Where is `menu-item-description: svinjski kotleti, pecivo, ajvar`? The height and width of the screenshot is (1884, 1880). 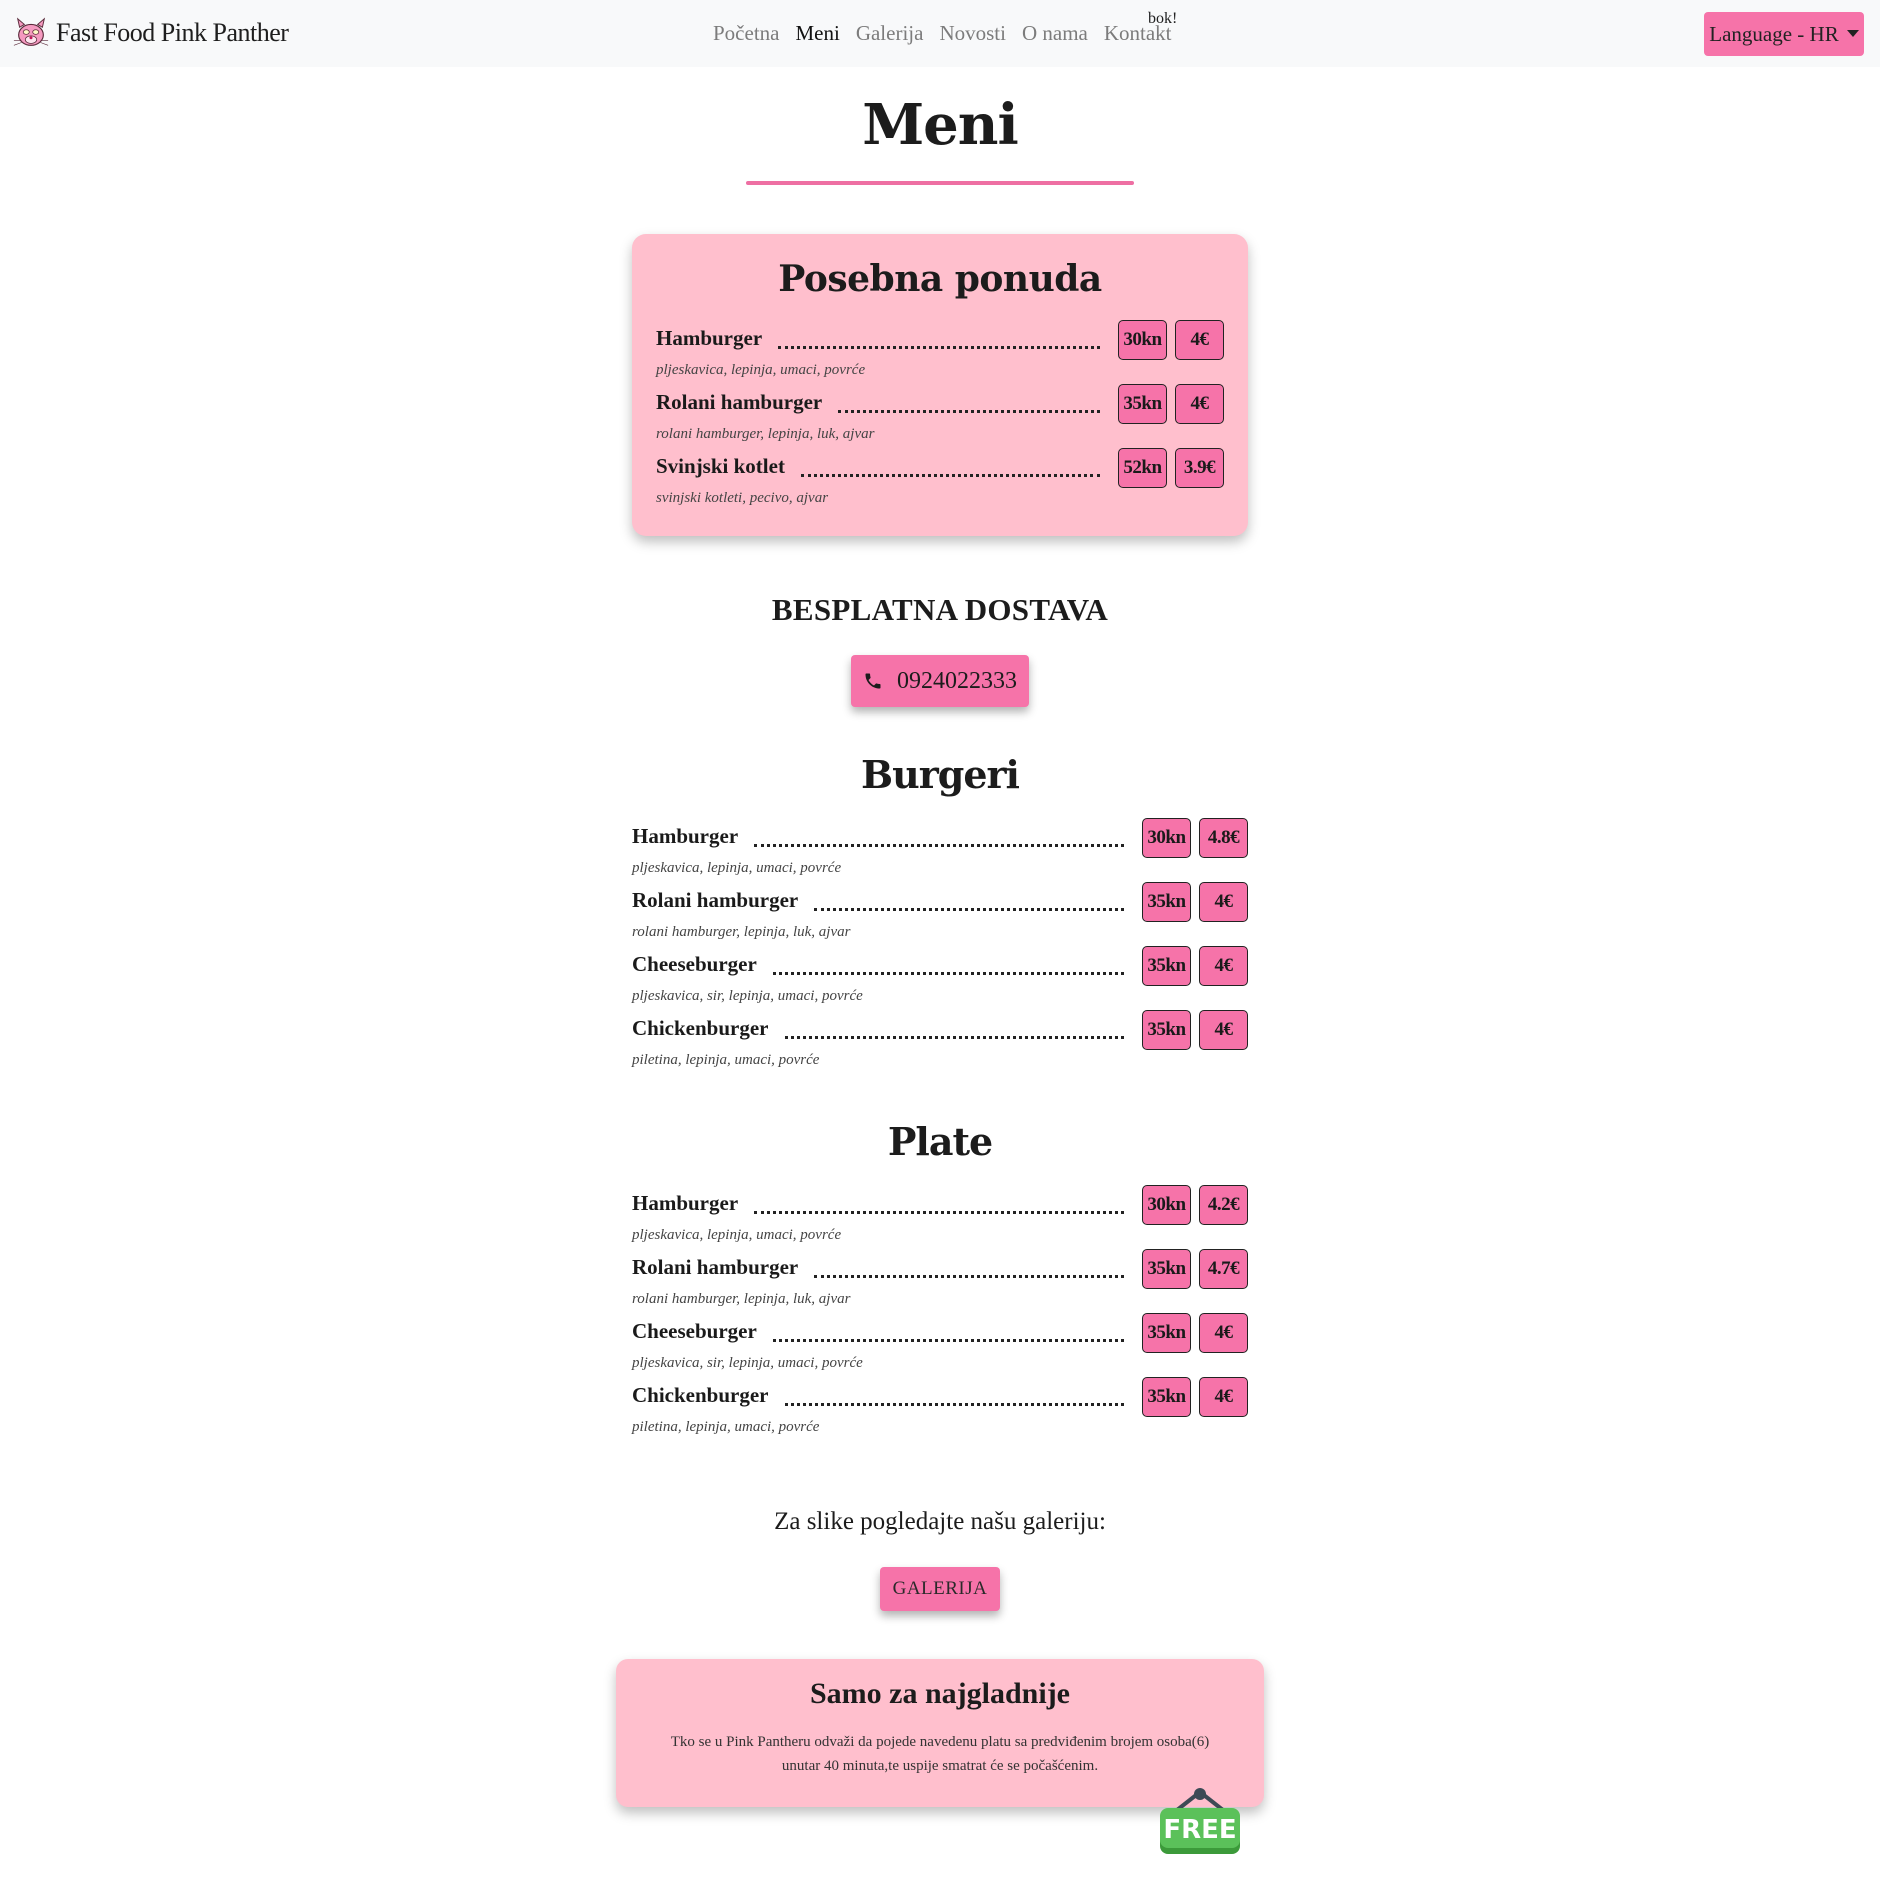 menu-item-description: svinjski kotleti, pecivo, ajvar is located at coordinates (742, 498).